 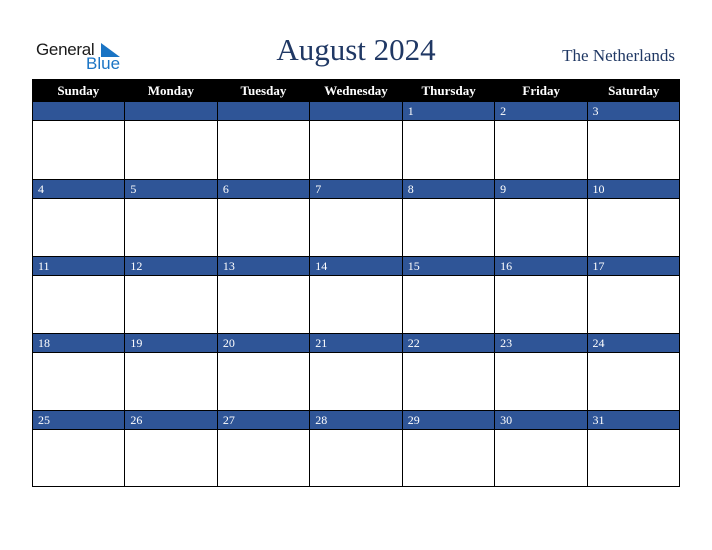 What do you see at coordinates (540, 294) in the screenshot?
I see `day-cell: 16` at bounding box center [540, 294].